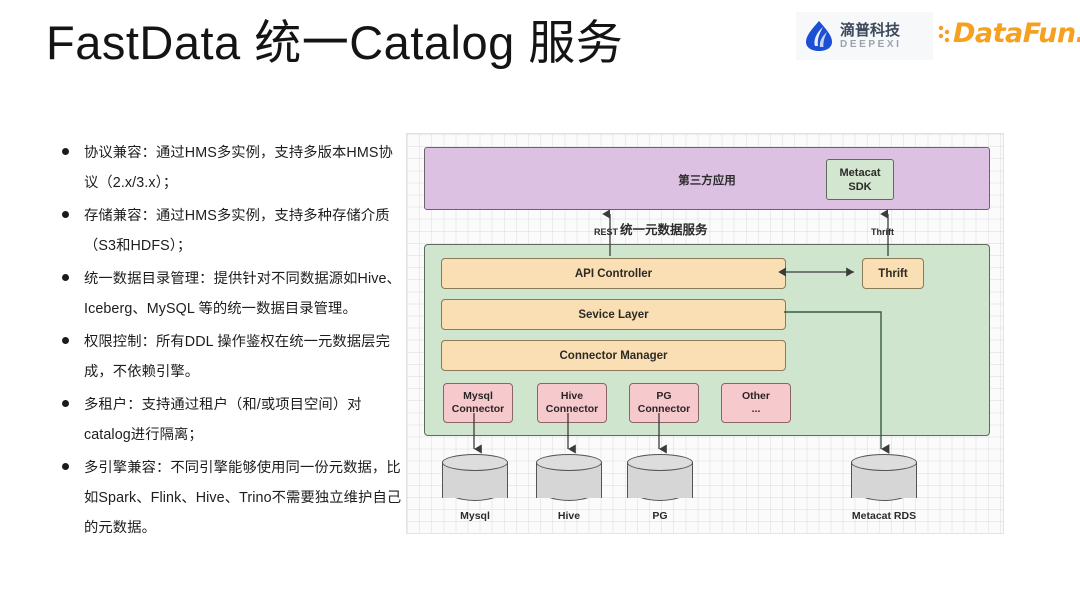 The height and width of the screenshot is (607, 1080). What do you see at coordinates (707, 181) in the screenshot?
I see `third-party-app-label: 第三方应用` at bounding box center [707, 181].